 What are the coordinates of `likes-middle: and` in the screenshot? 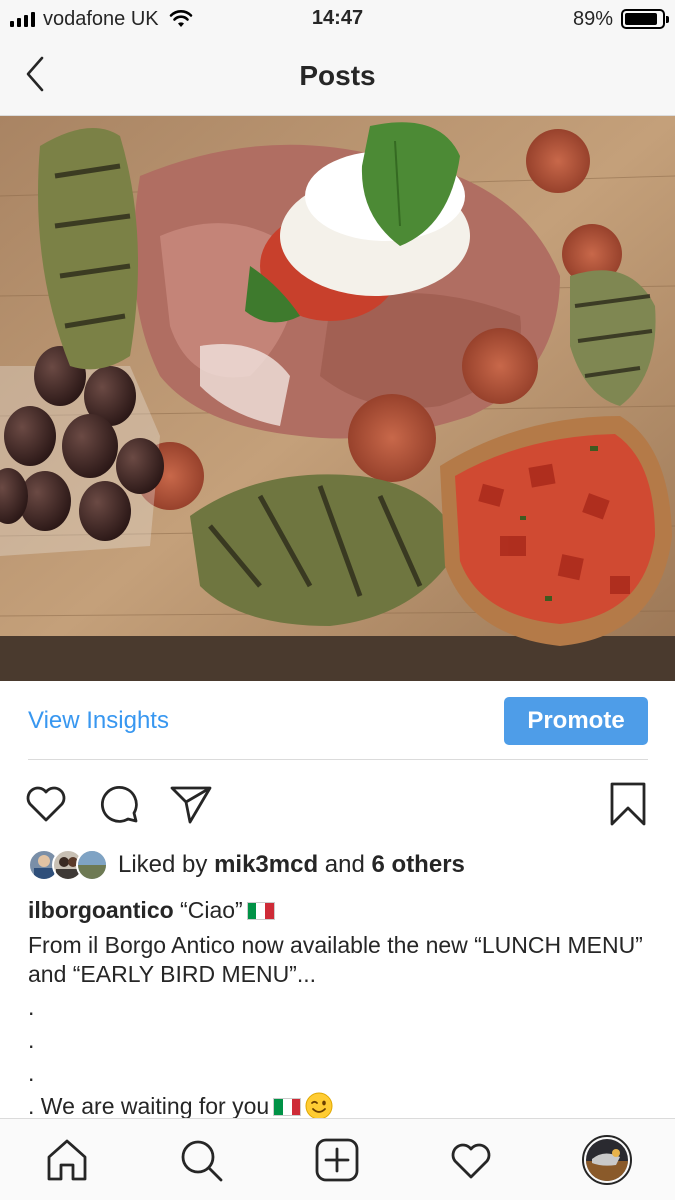 It's located at (345, 864).